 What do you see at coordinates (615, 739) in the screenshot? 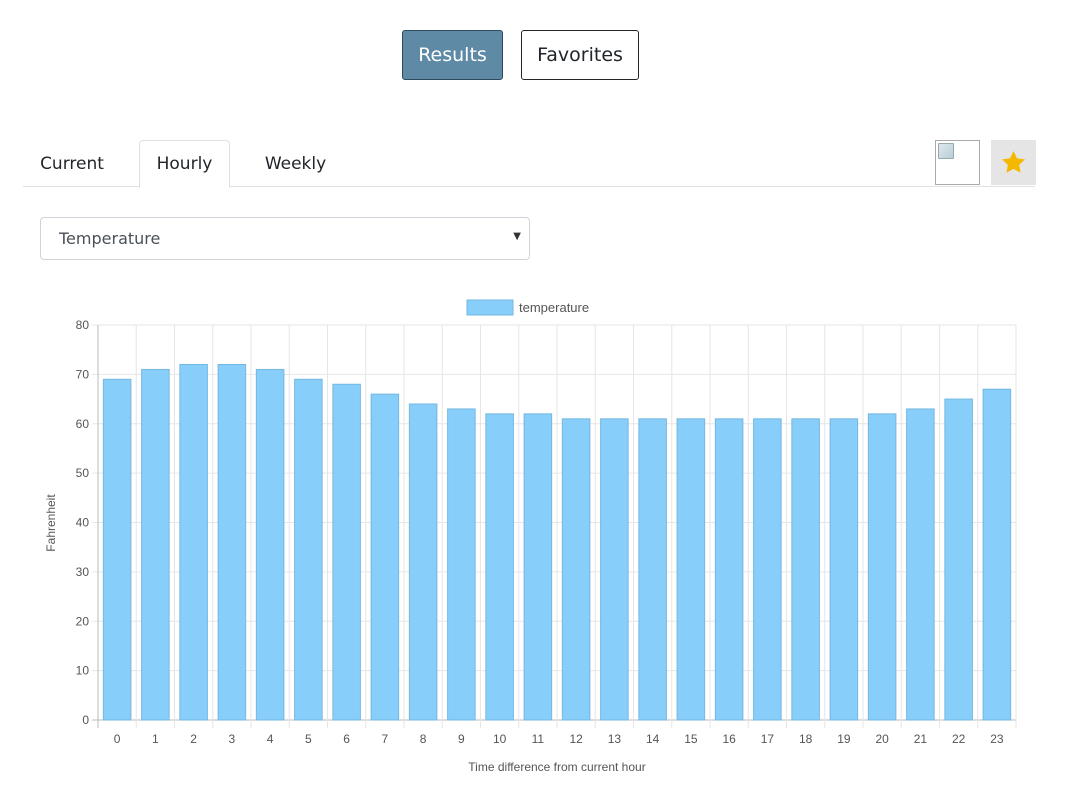
I see `x-tick-label: 13` at bounding box center [615, 739].